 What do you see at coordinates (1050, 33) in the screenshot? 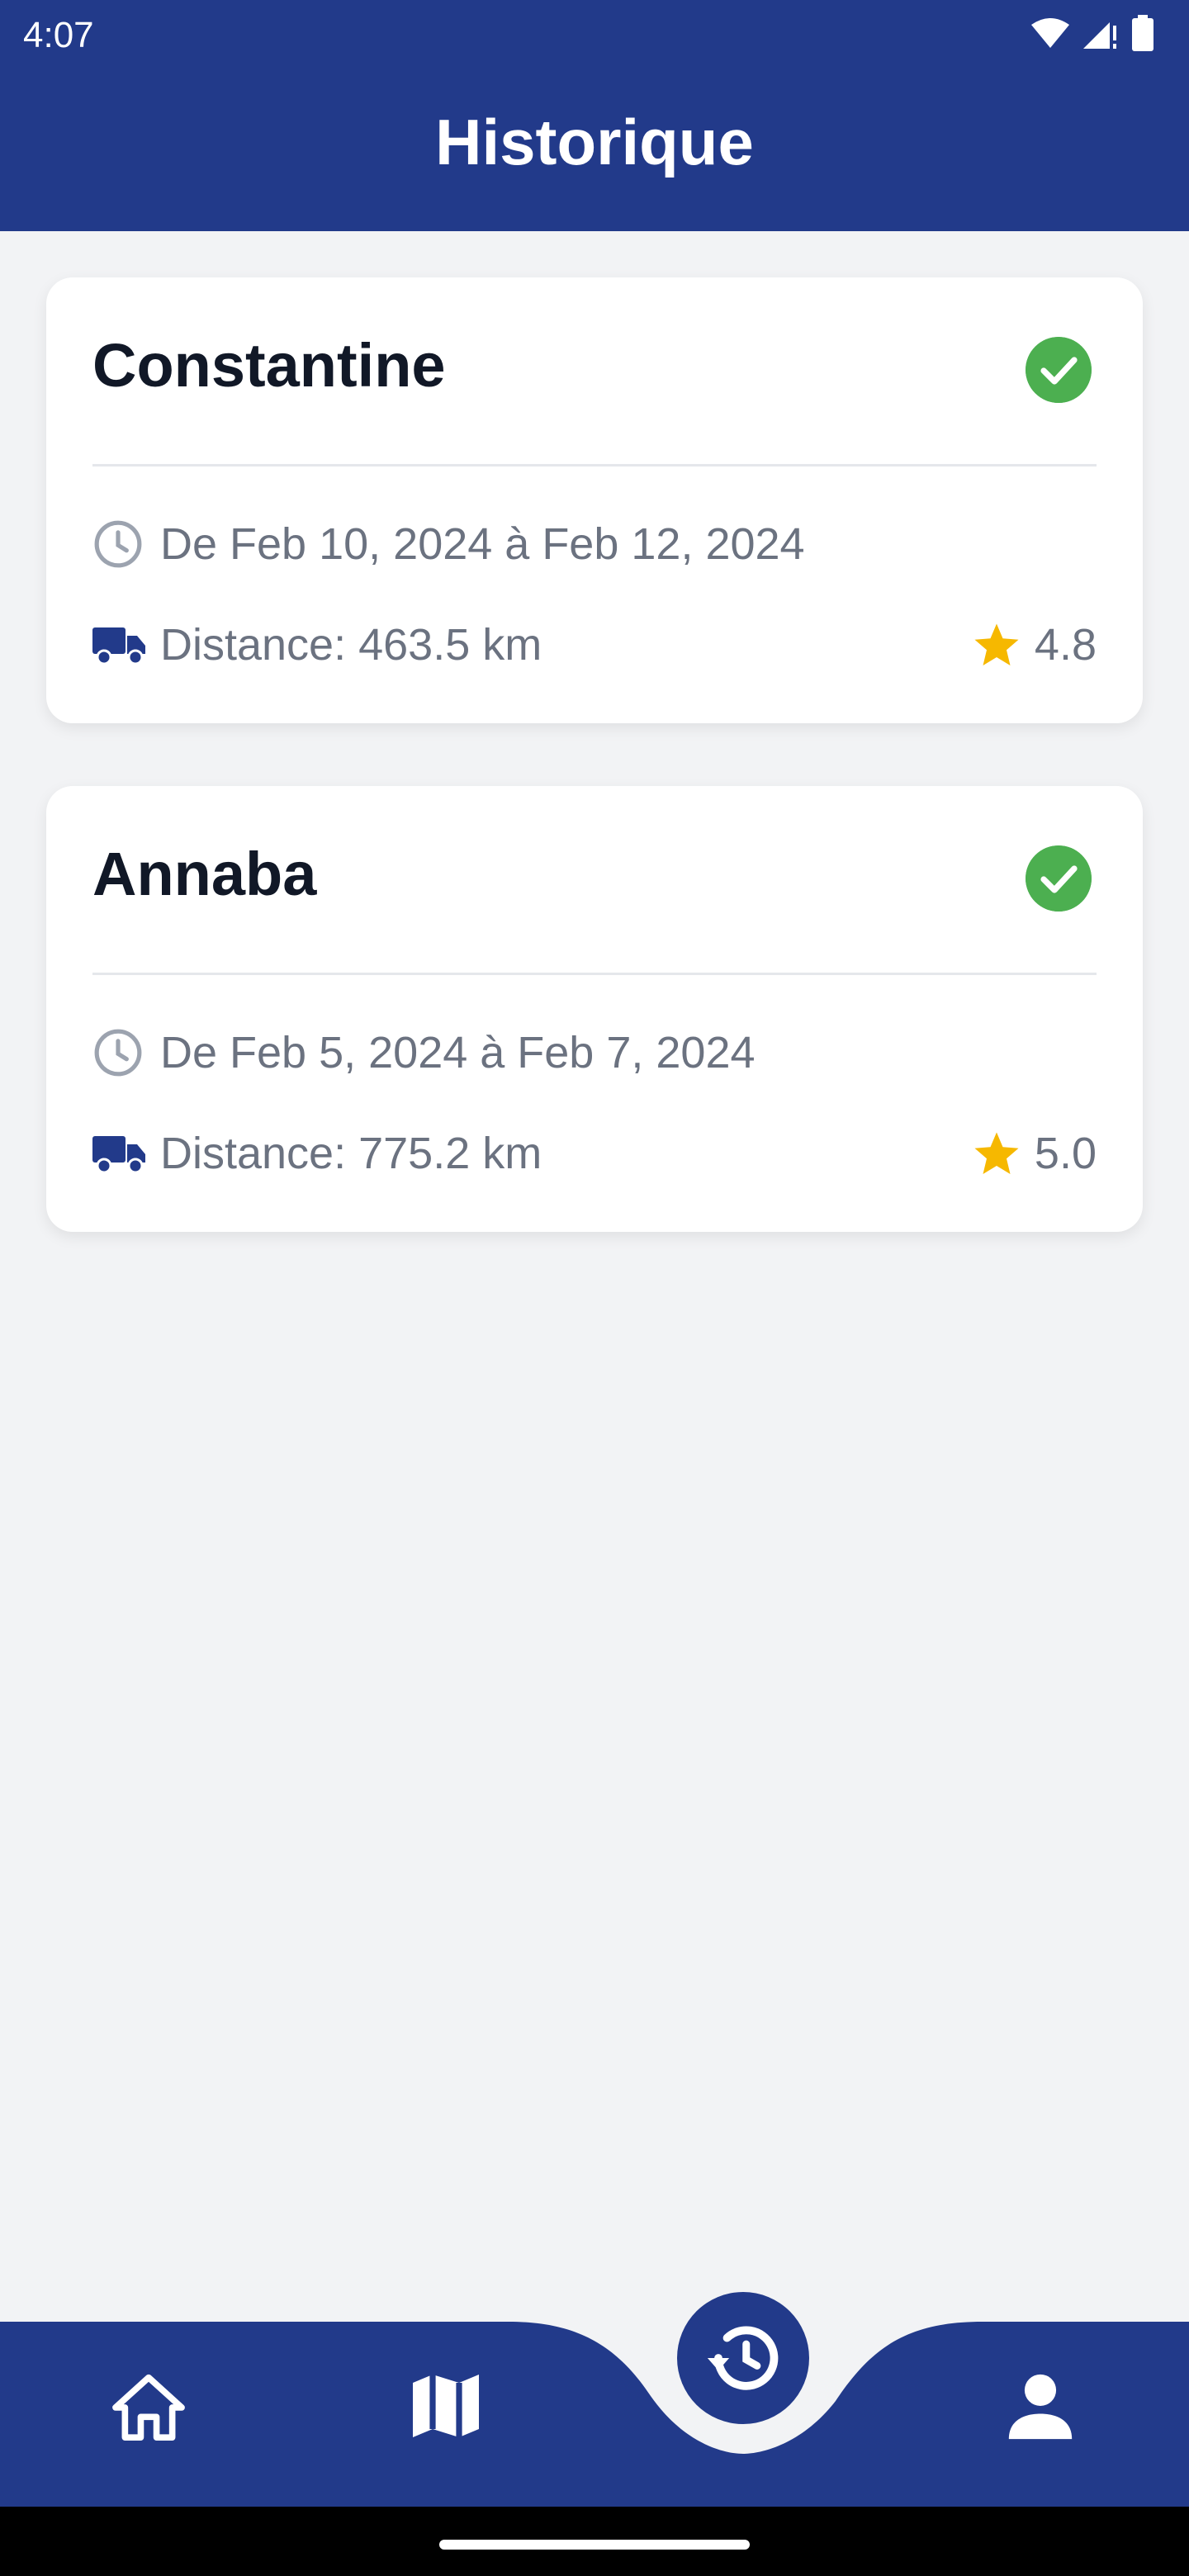
I see `wifi-icon` at bounding box center [1050, 33].